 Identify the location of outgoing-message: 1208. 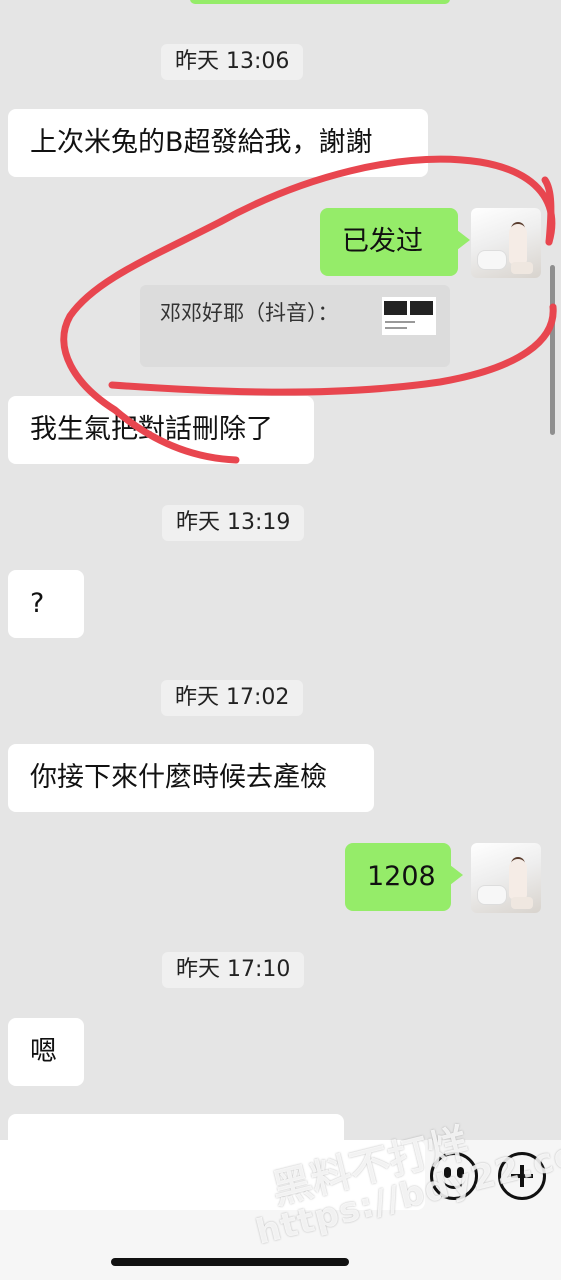
(404, 877).